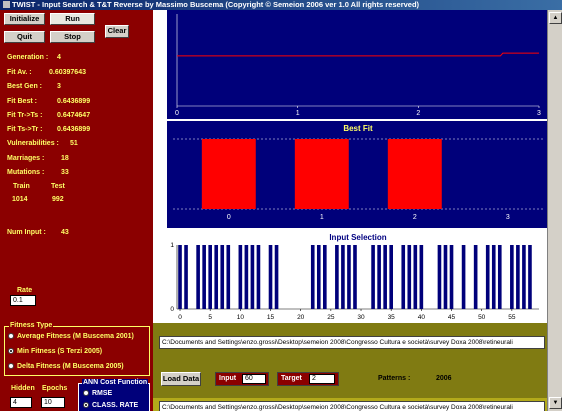 The image size is (562, 411). Describe the element at coordinates (291, 378) in the screenshot. I see `target-label: Target` at that location.